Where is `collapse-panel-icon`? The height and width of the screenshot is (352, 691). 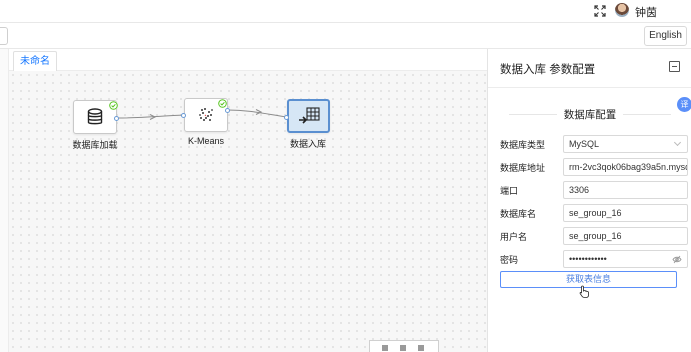 collapse-panel-icon is located at coordinates (674, 66).